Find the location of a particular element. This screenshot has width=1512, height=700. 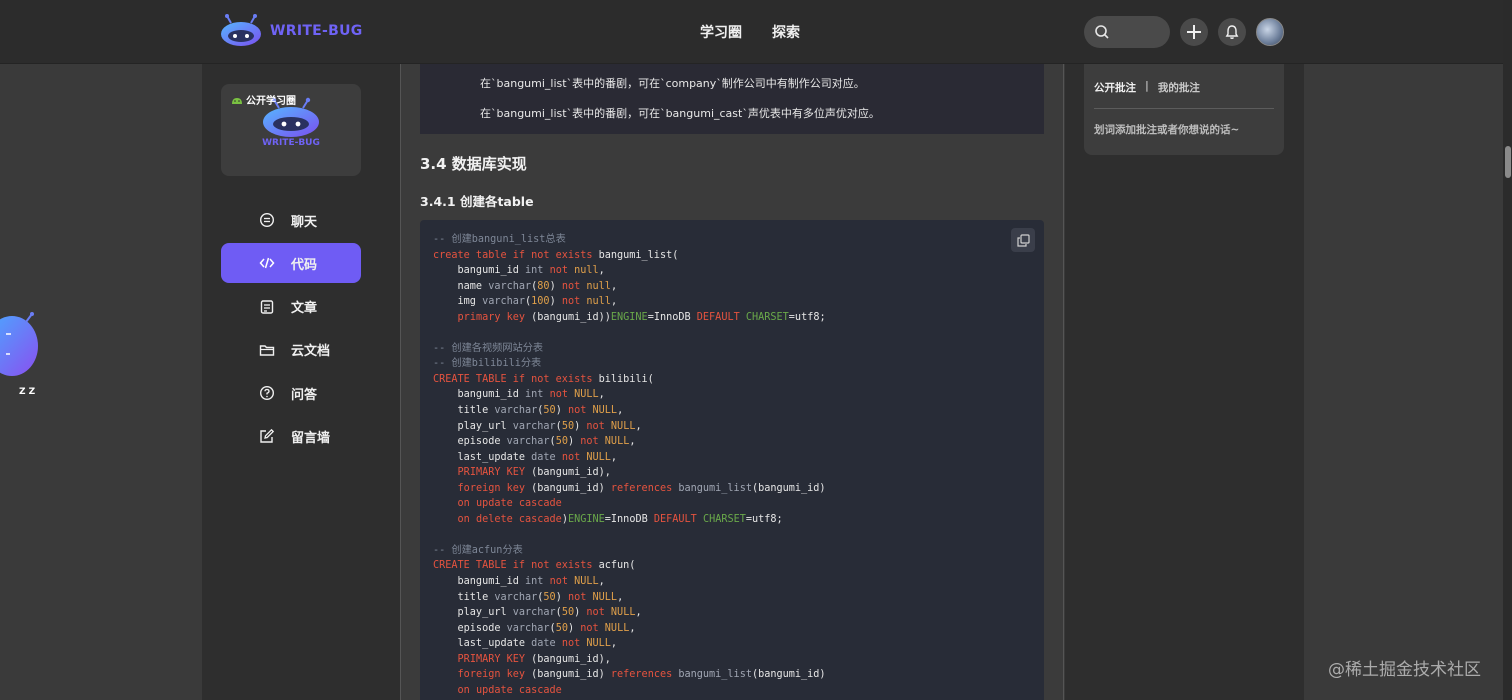

sidebar-item-cloud-docs: 云文档 is located at coordinates (291, 350).